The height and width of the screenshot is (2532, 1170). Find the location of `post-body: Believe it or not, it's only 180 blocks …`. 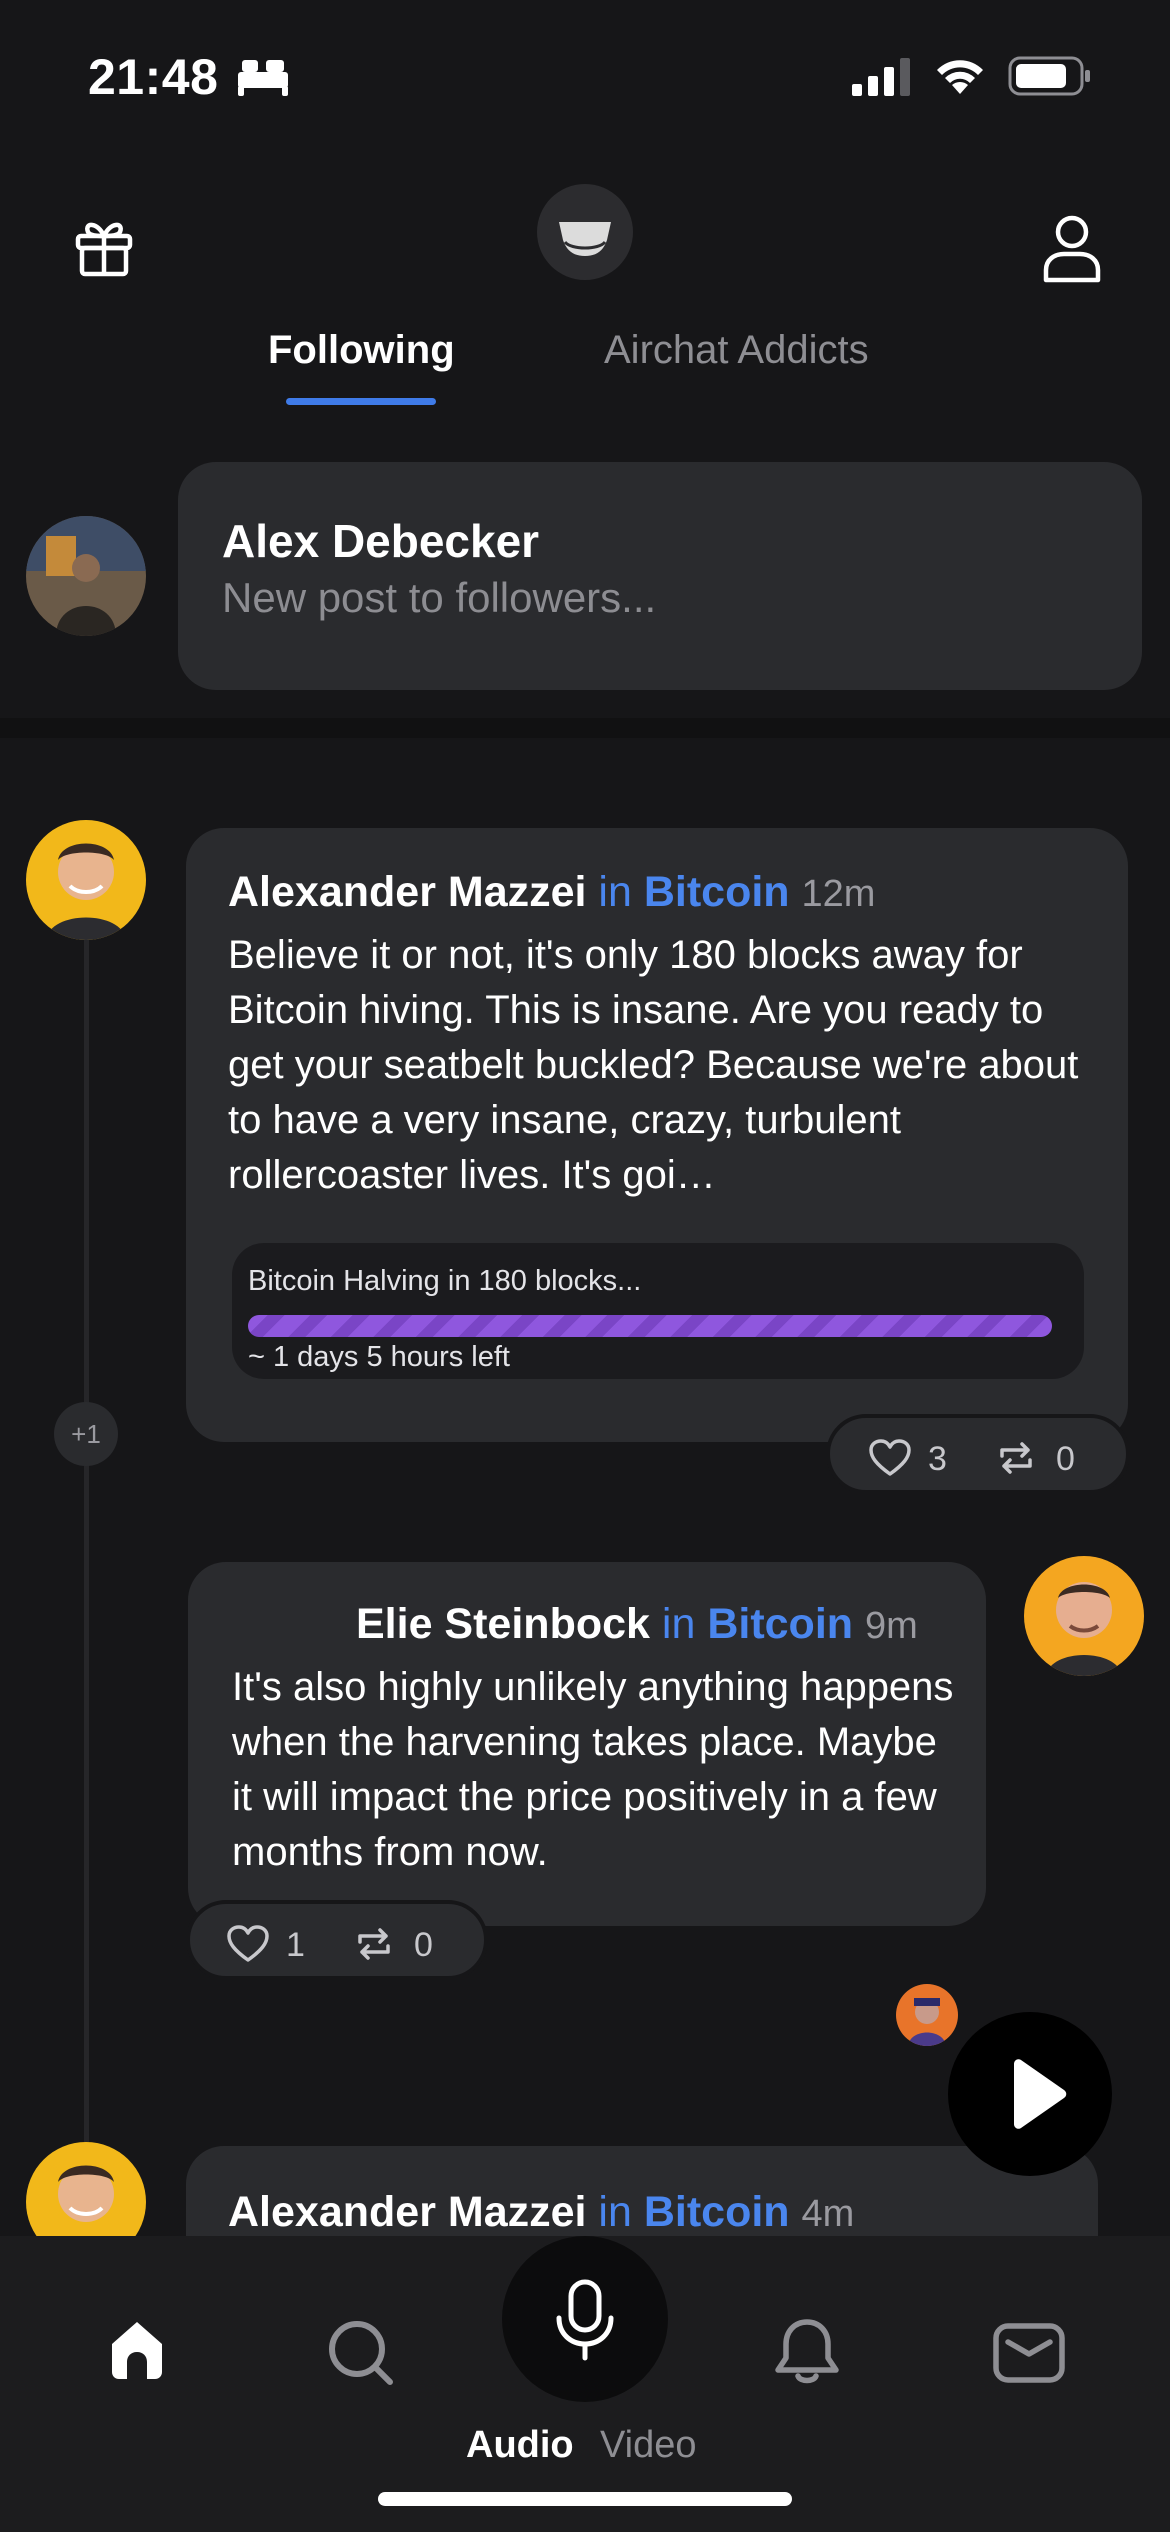

post-body: Believe it or not, it's only 180 blocks … is located at coordinates (653, 1065).